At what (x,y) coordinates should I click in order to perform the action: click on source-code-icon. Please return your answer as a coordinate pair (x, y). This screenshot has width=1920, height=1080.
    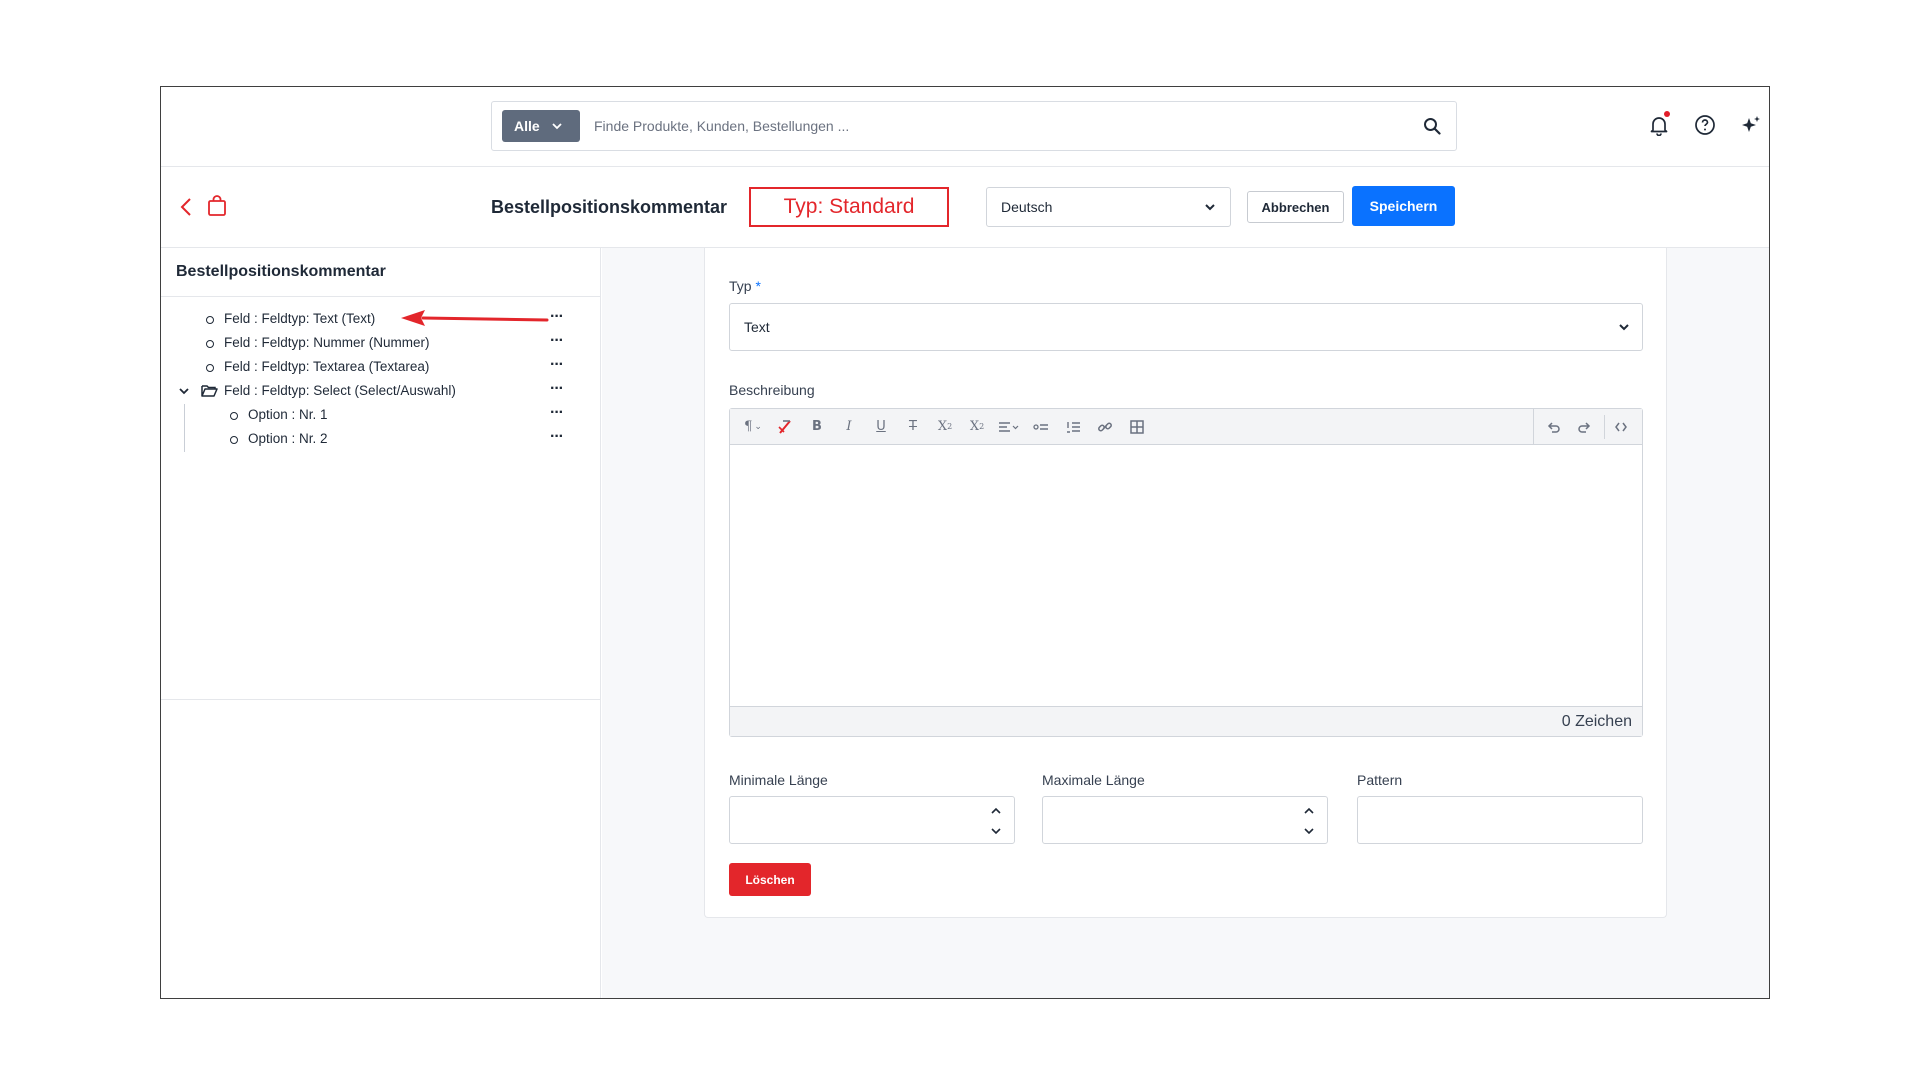
    Looking at the image, I should click on (1617, 426).